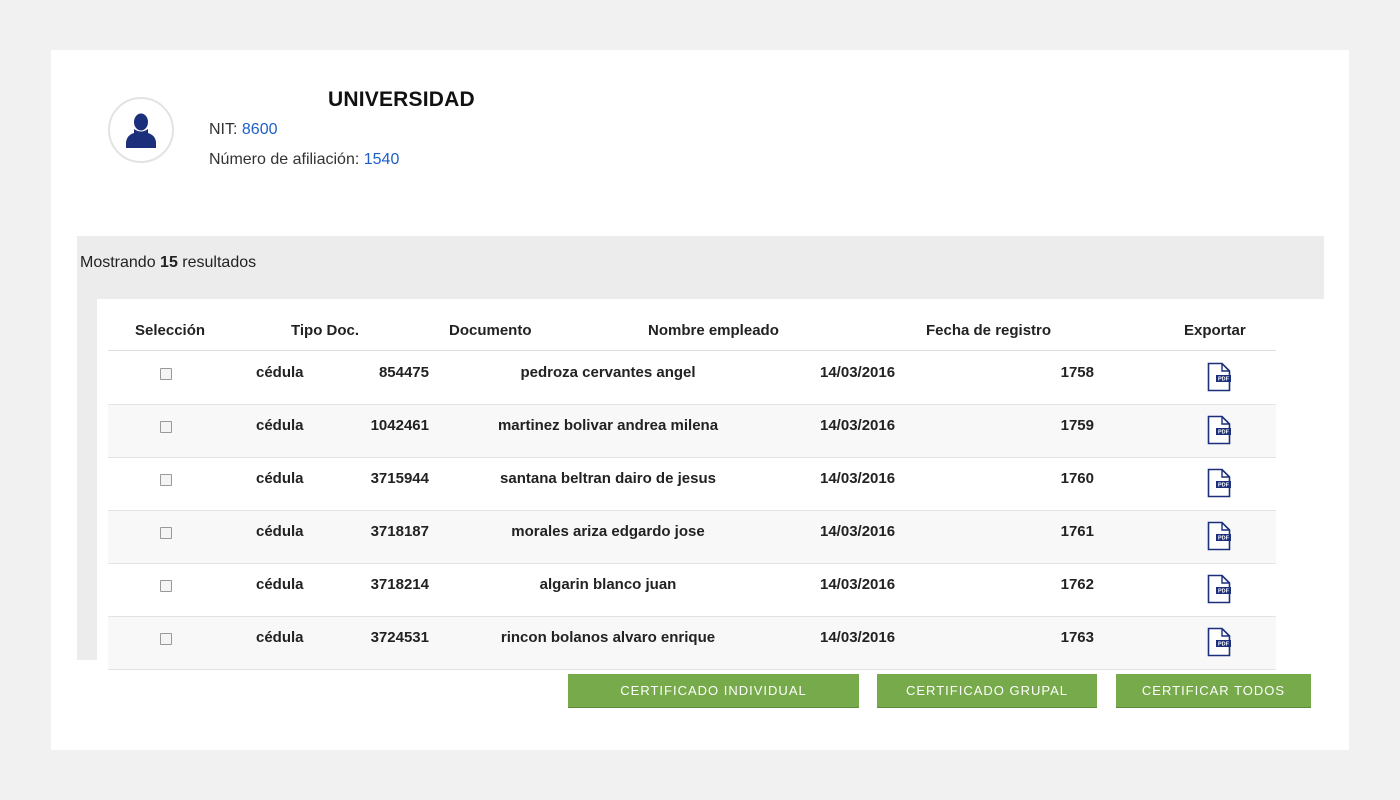  What do you see at coordinates (608, 531) in the screenshot?
I see `cell-nombre-empleado: morales ariza edgardo jose` at bounding box center [608, 531].